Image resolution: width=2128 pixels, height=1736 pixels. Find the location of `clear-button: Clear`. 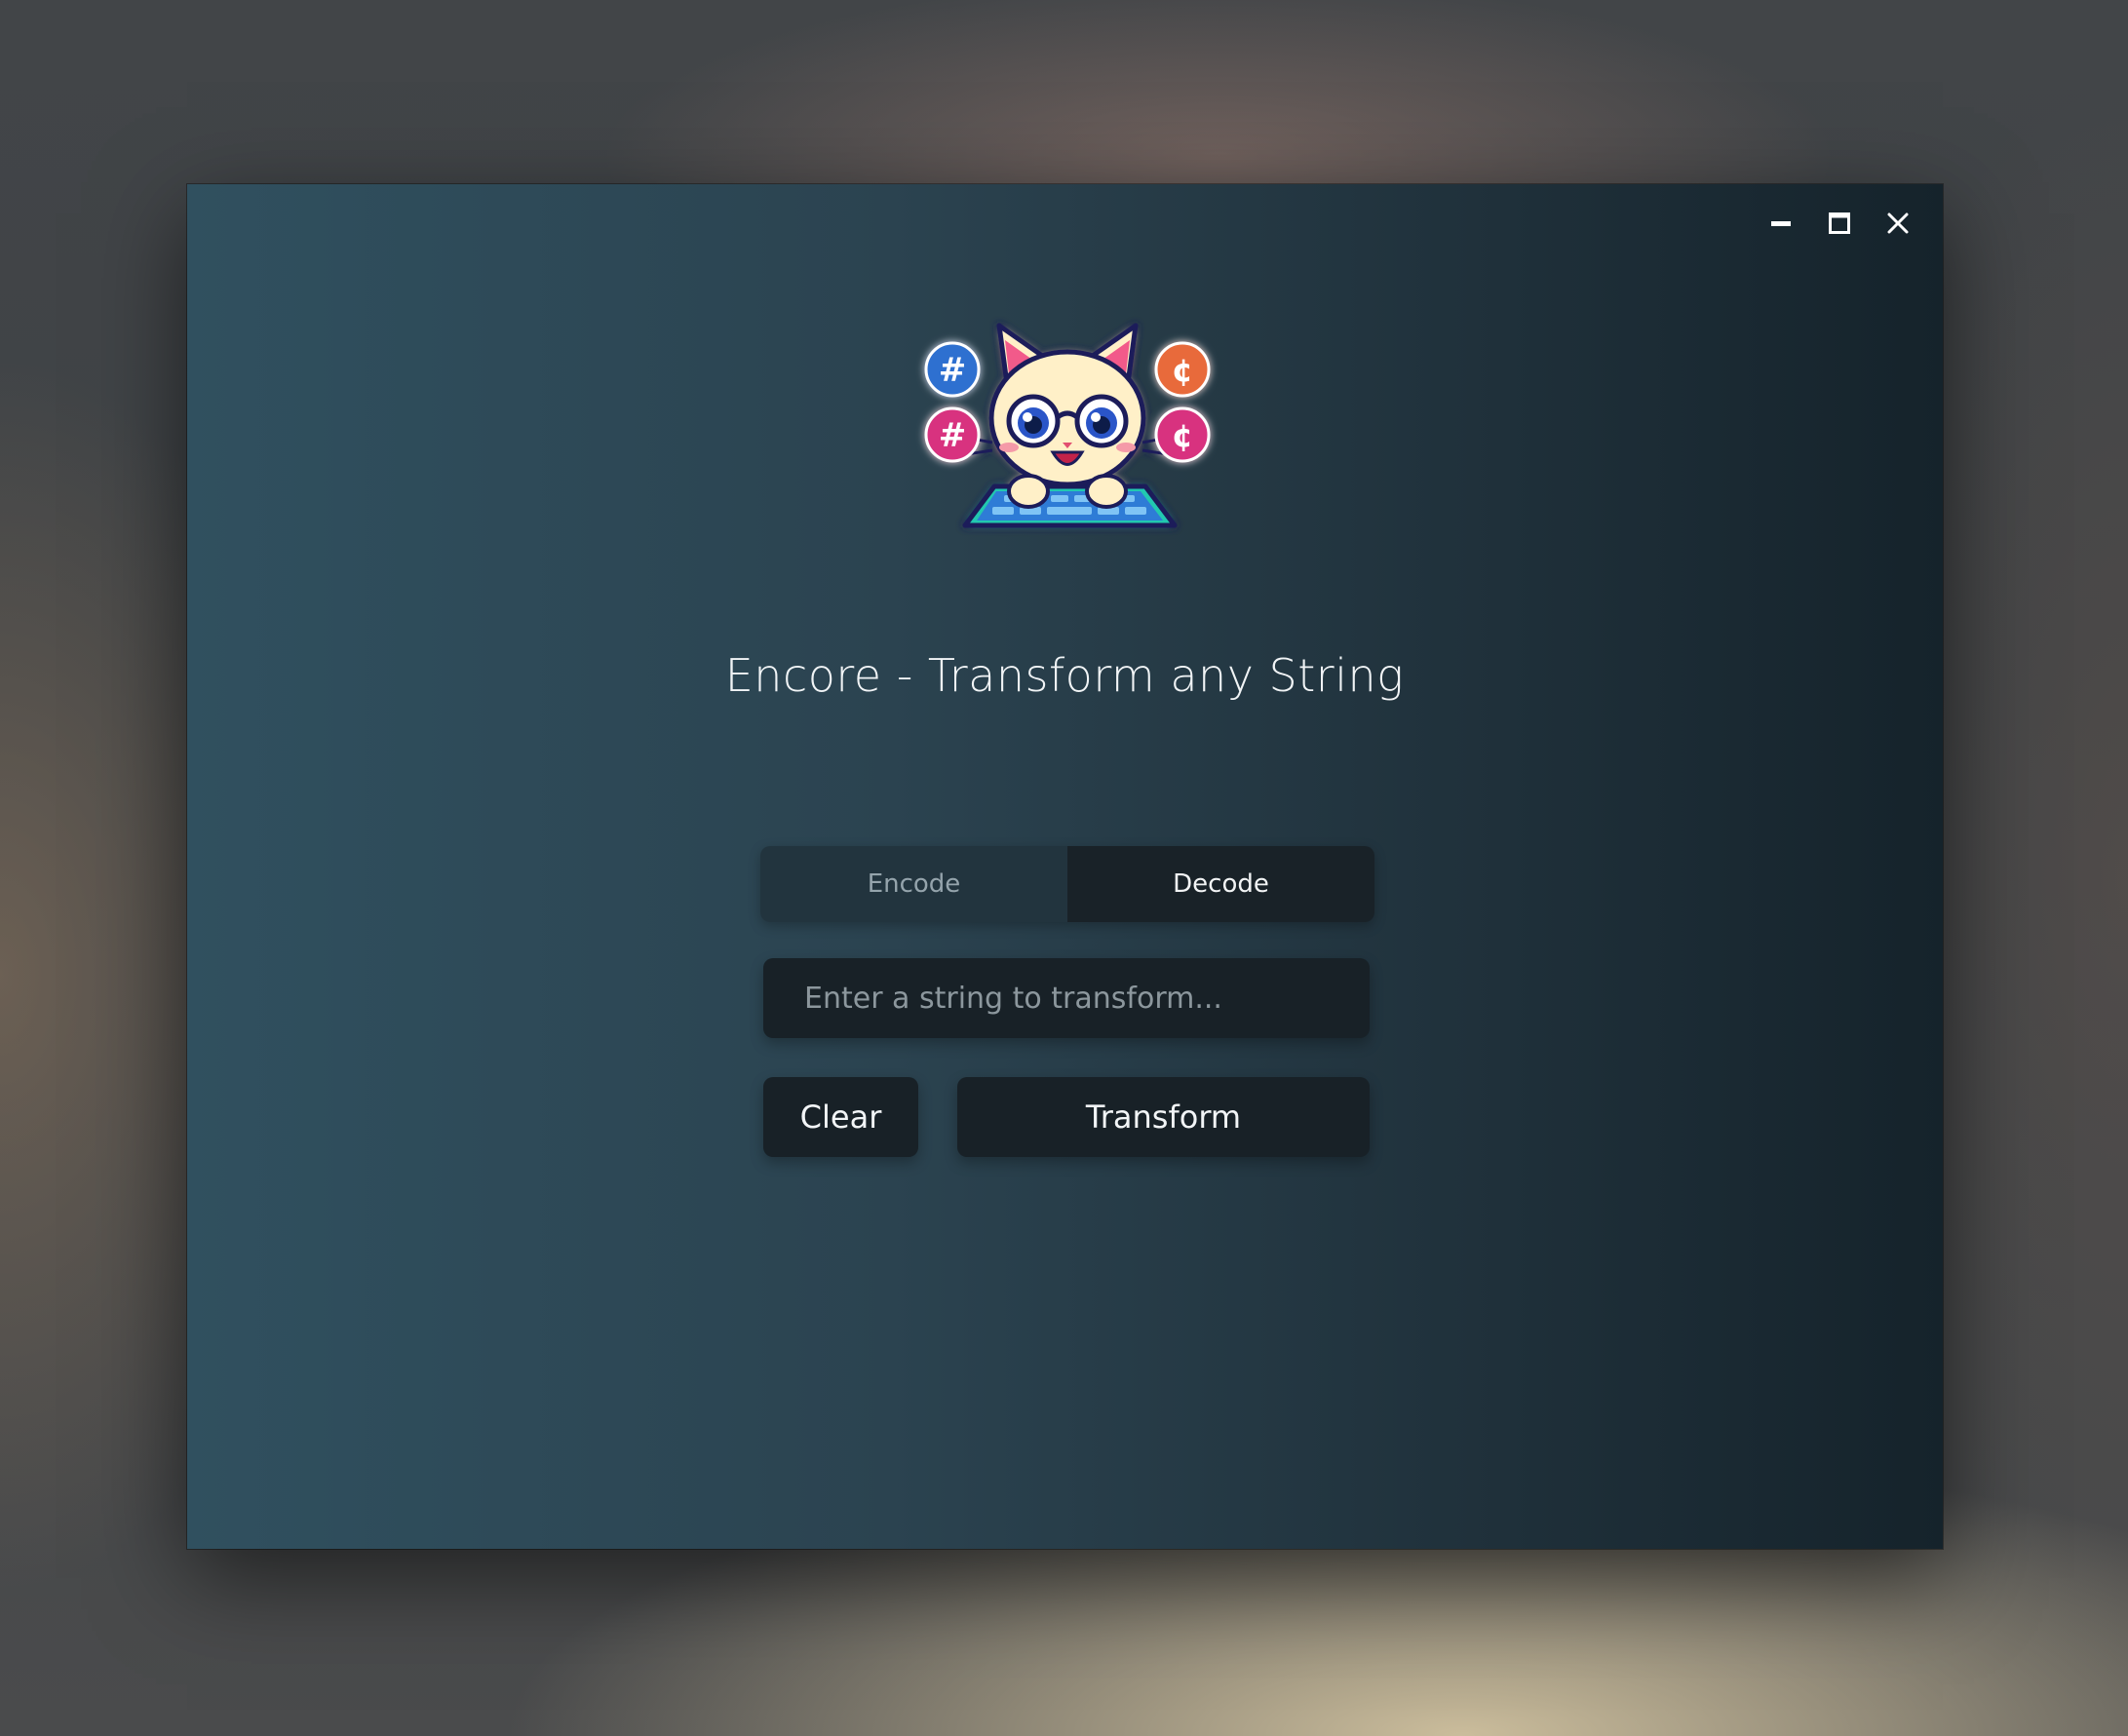

clear-button: Clear is located at coordinates (841, 1117).